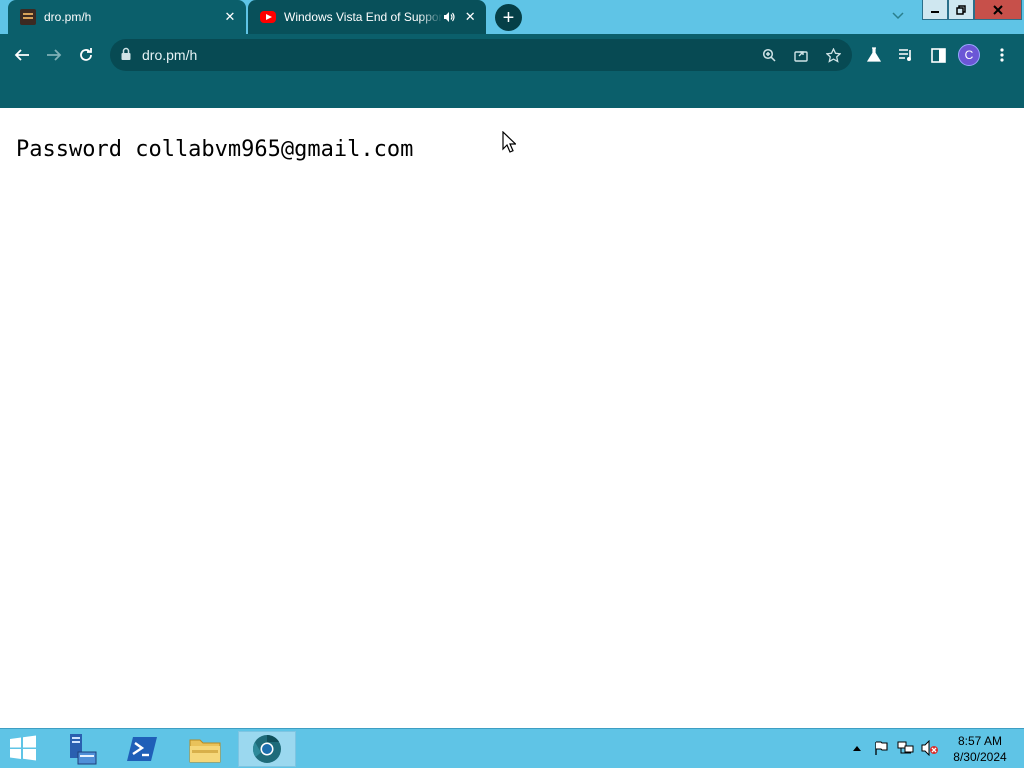 This screenshot has width=1024, height=768. I want to click on reload-icon, so click(86, 55).